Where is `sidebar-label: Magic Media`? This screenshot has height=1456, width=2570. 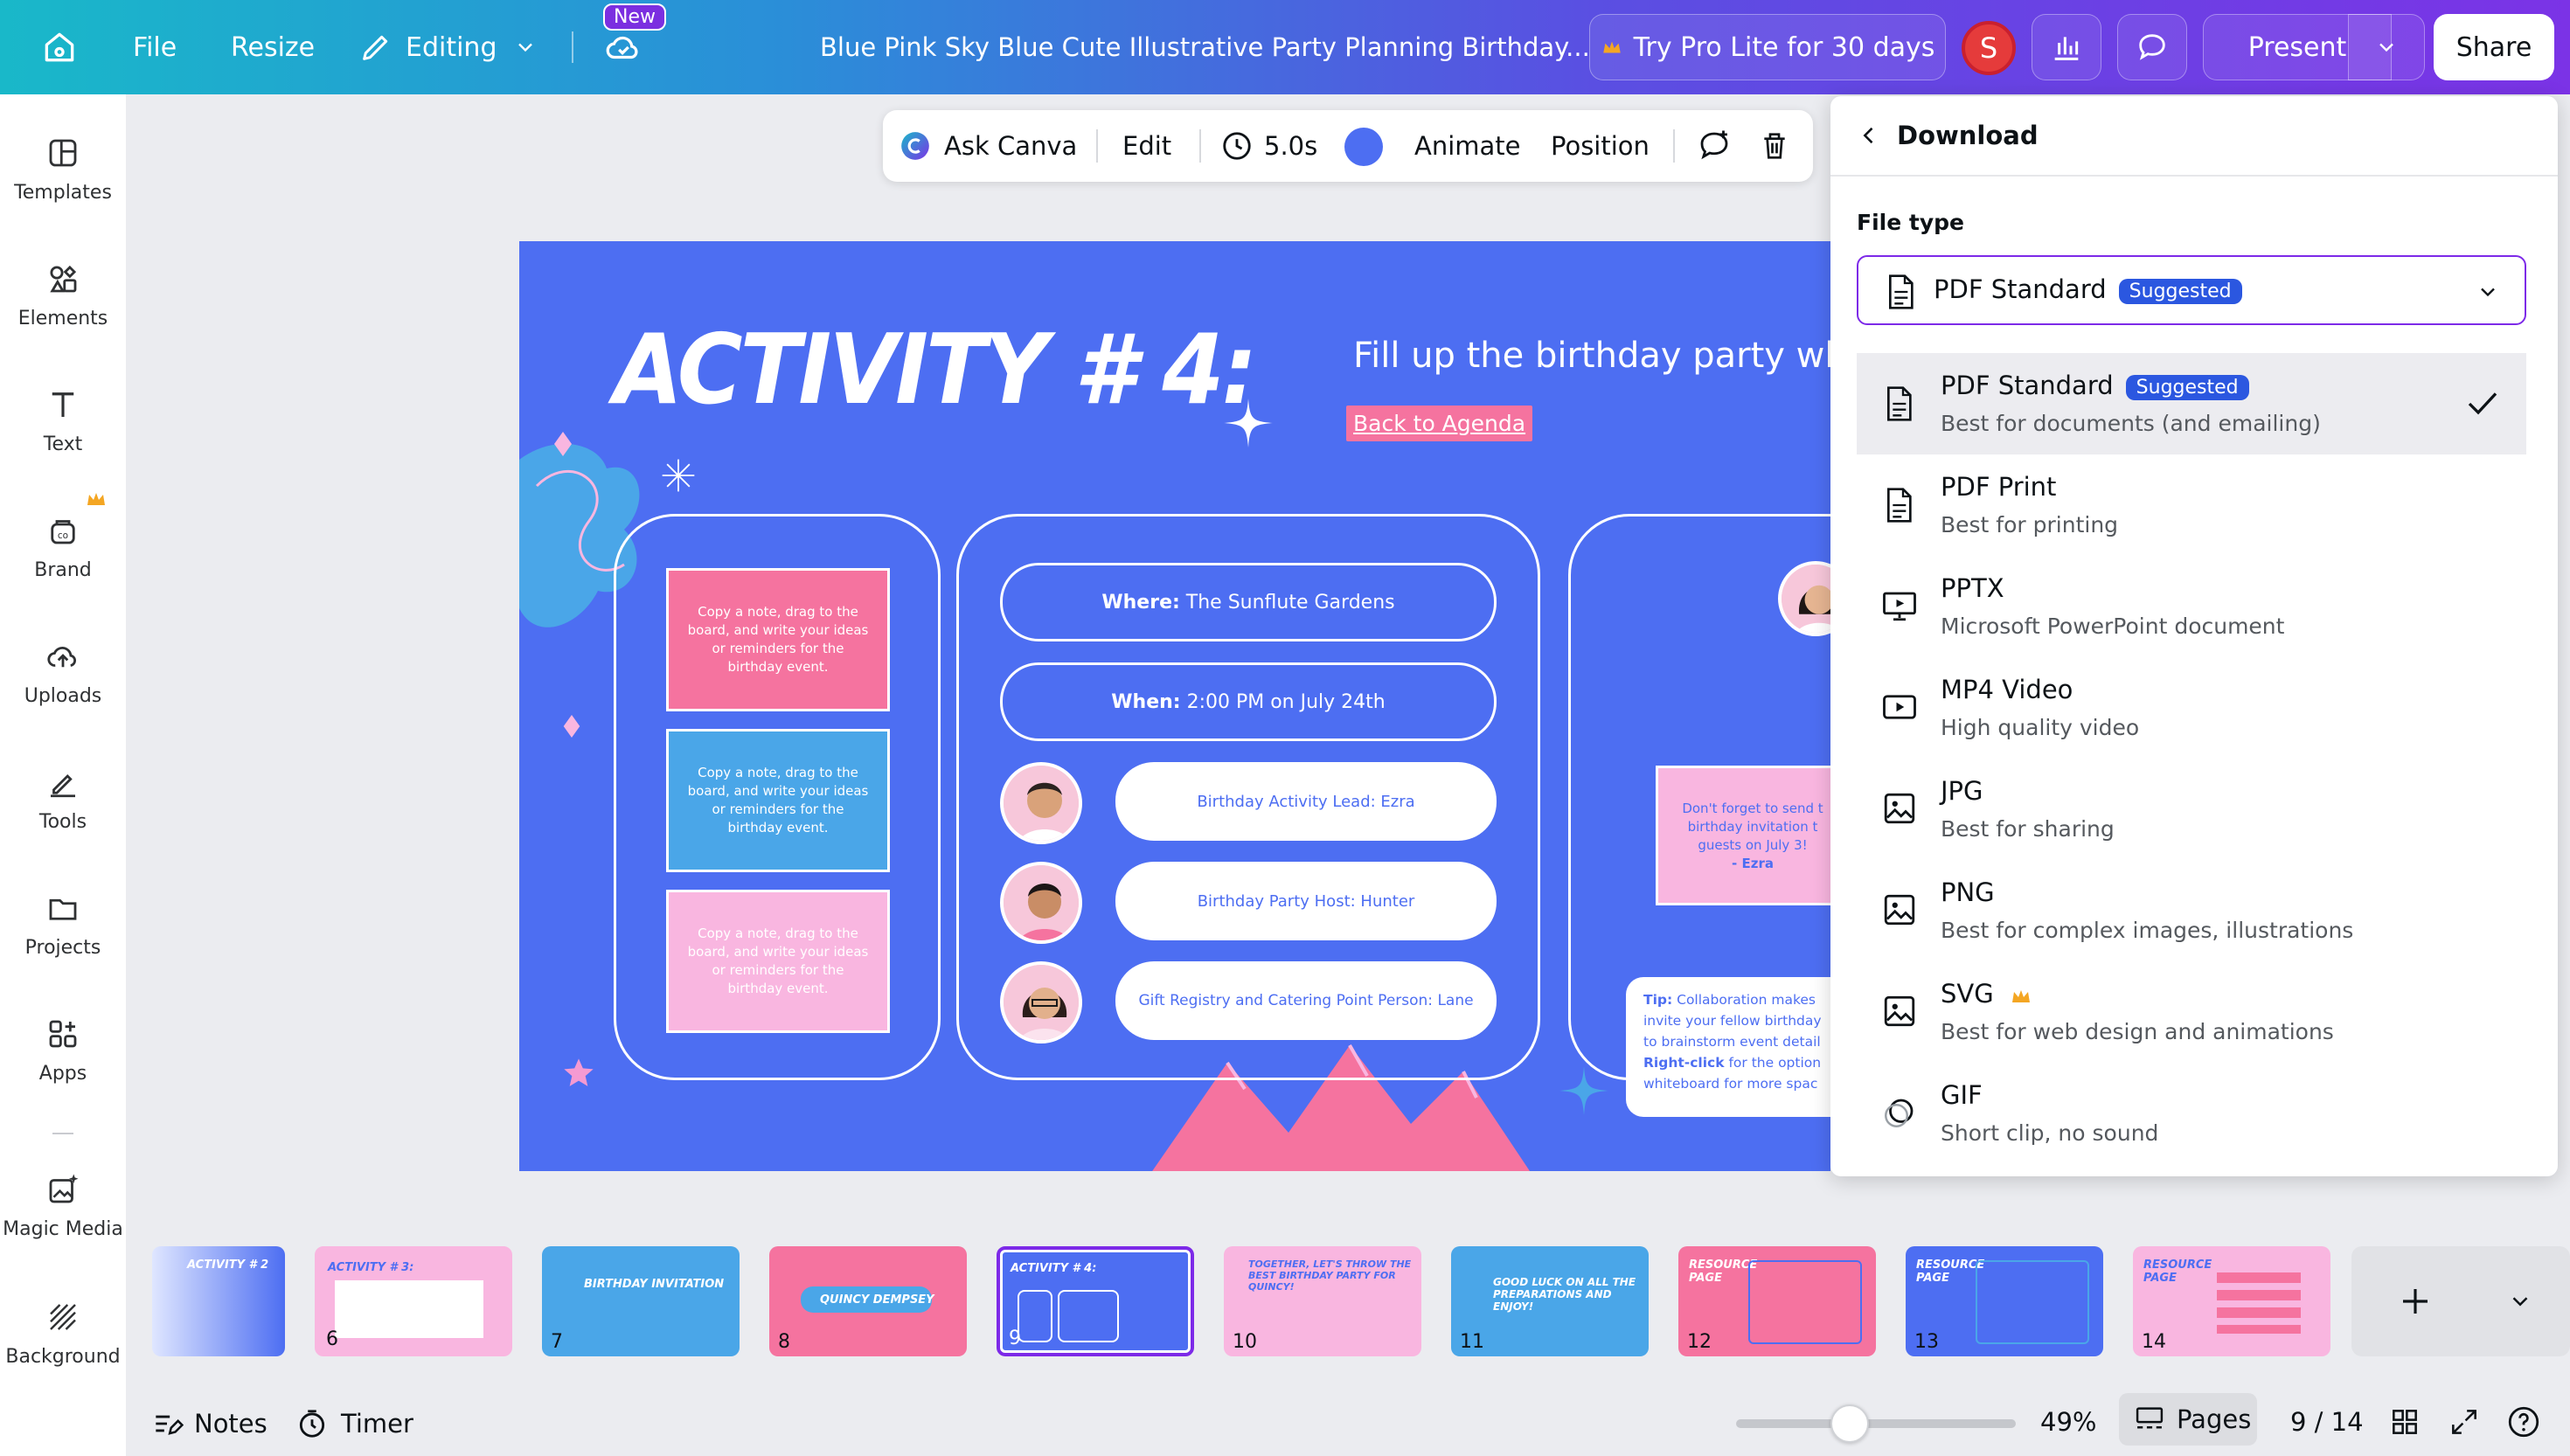 sidebar-label: Magic Media is located at coordinates (63, 1229).